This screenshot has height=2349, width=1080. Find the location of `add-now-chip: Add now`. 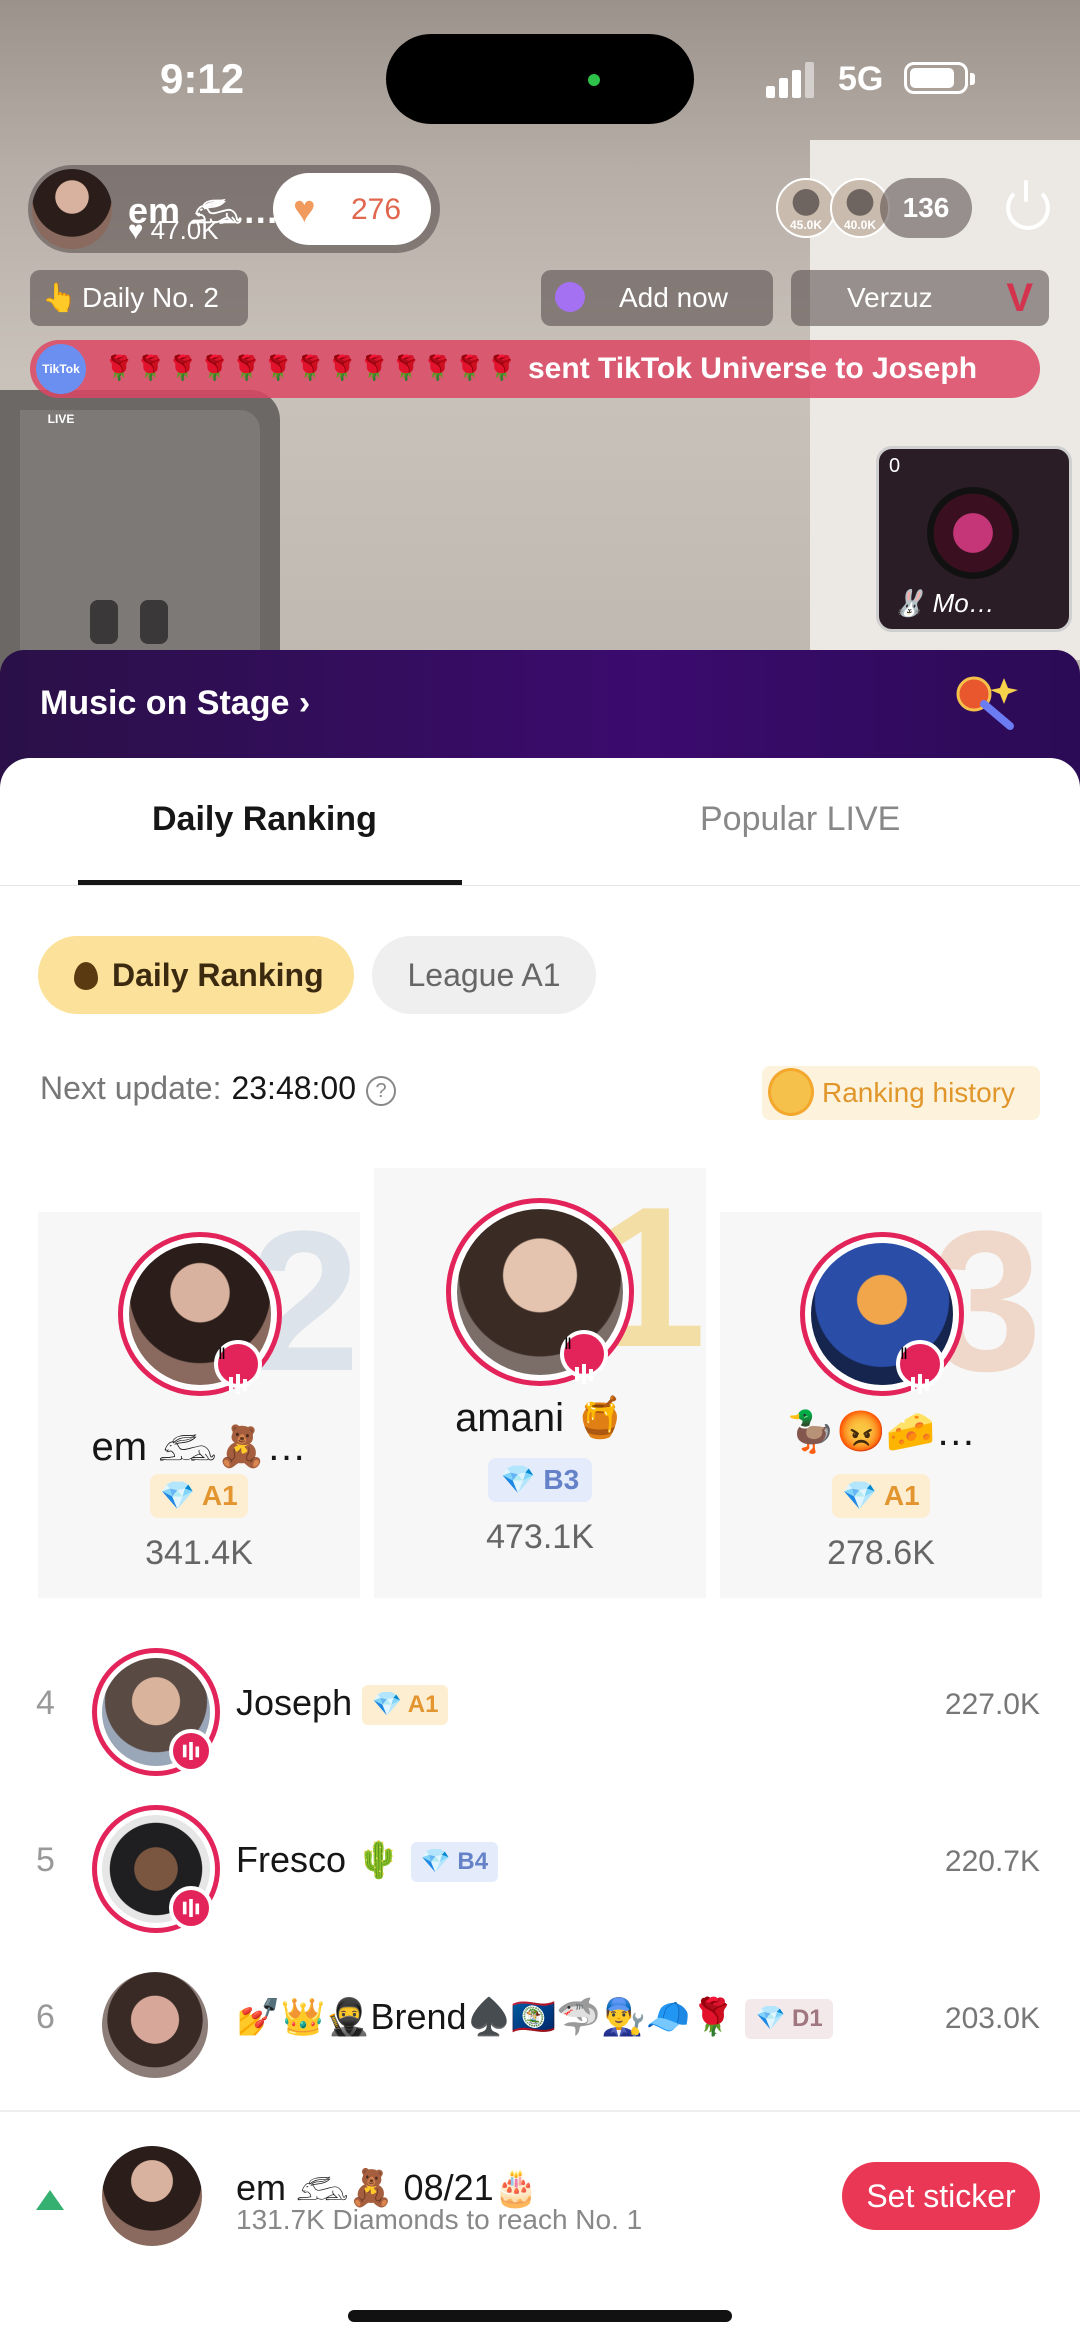

add-now-chip: Add now is located at coordinates (657, 298).